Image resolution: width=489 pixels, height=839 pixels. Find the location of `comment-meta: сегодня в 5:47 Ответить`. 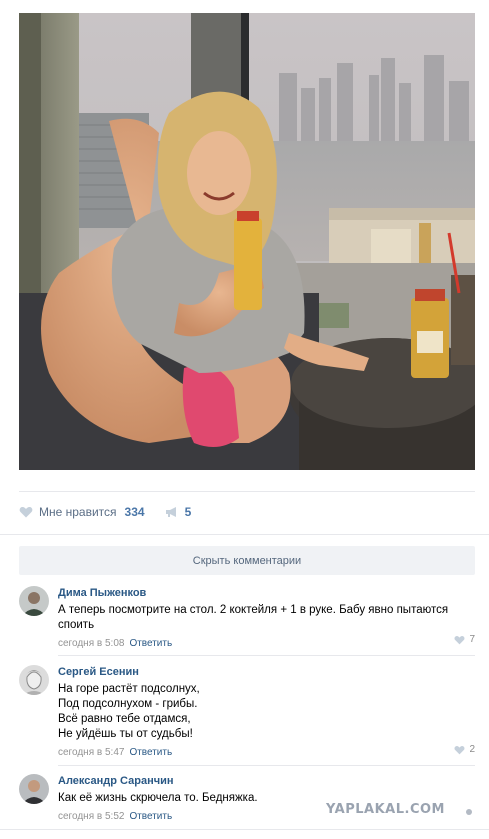

comment-meta: сегодня в 5:47 Ответить is located at coordinates (266, 753).